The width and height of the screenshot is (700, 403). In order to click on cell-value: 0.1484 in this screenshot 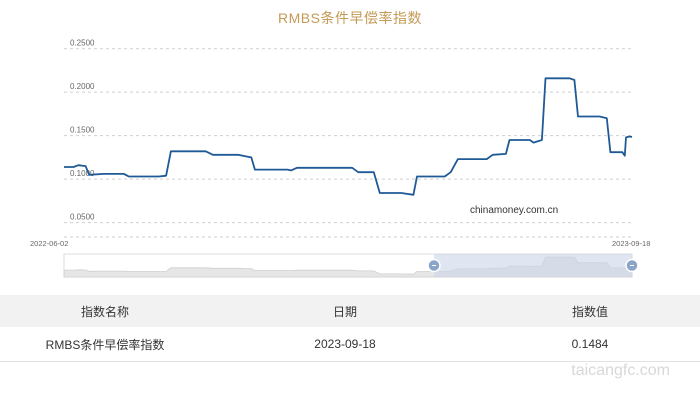, I will do `click(590, 344)`.